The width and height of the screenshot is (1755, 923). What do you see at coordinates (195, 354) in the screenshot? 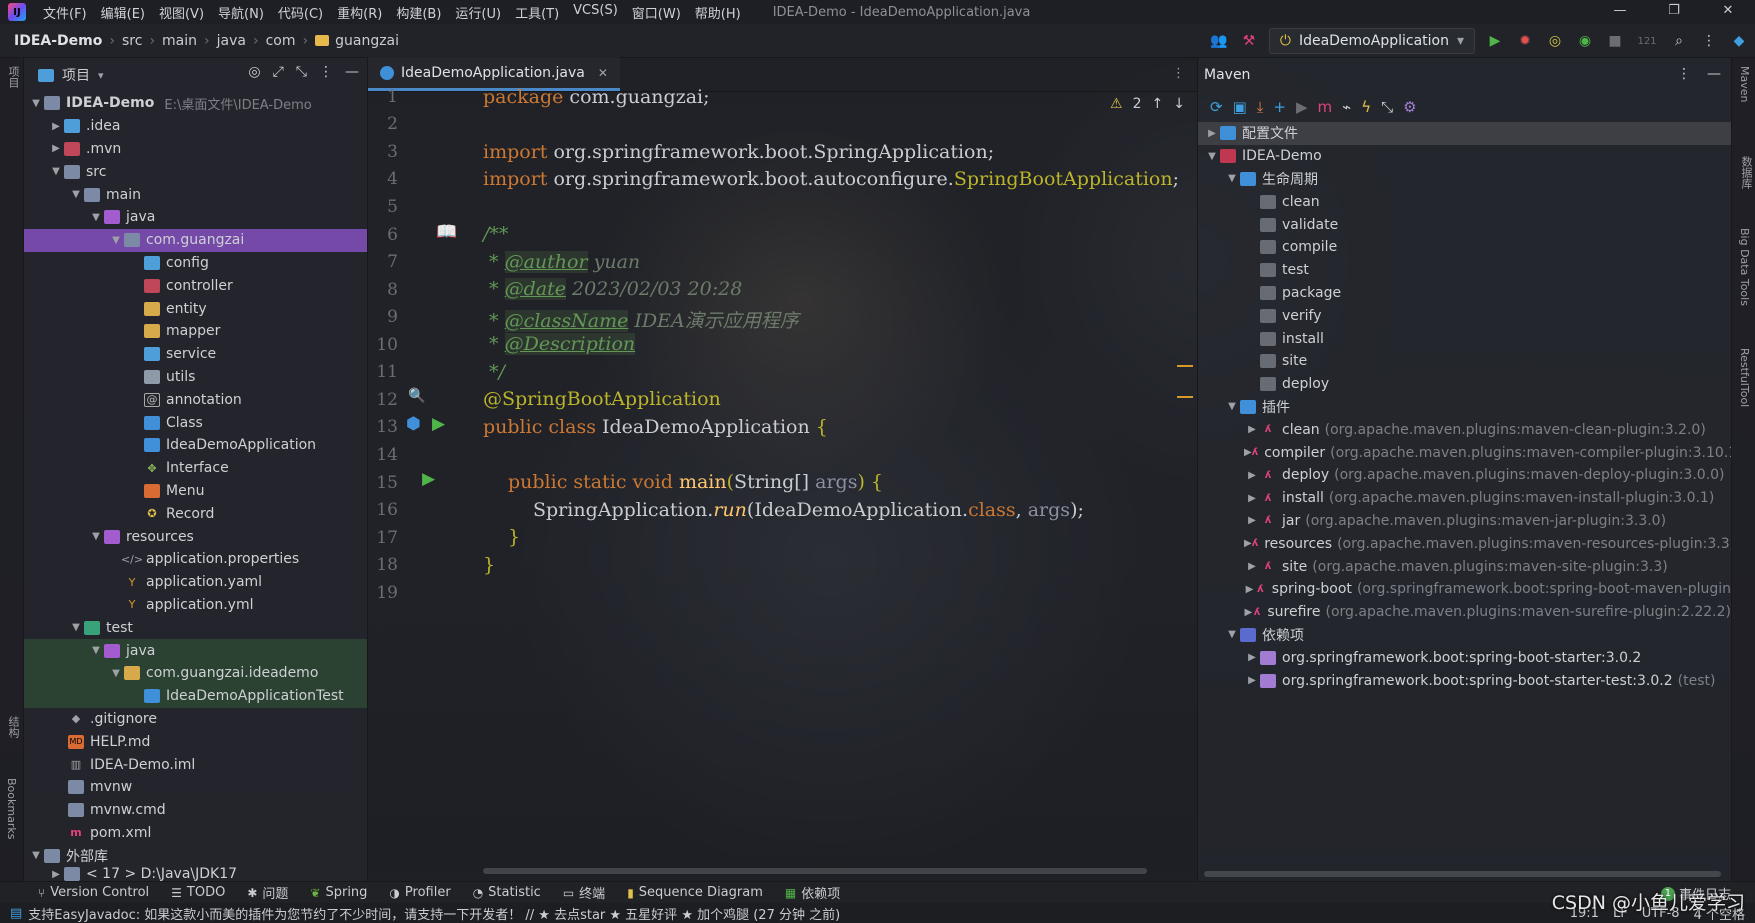
I see `tree-item: service` at bounding box center [195, 354].